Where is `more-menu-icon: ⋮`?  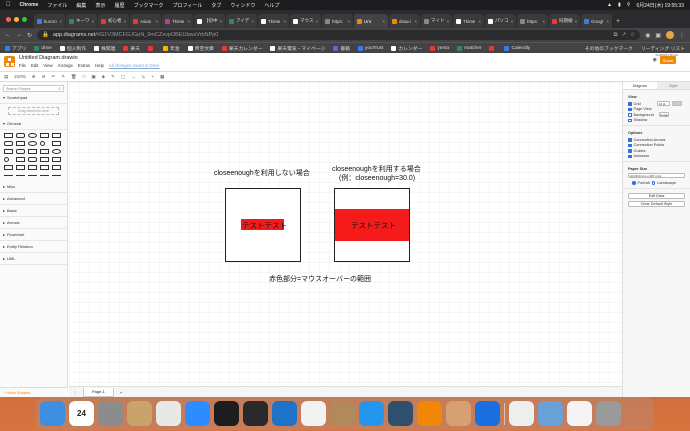
more-menu-icon: ⋮ is located at coordinates (682, 35).